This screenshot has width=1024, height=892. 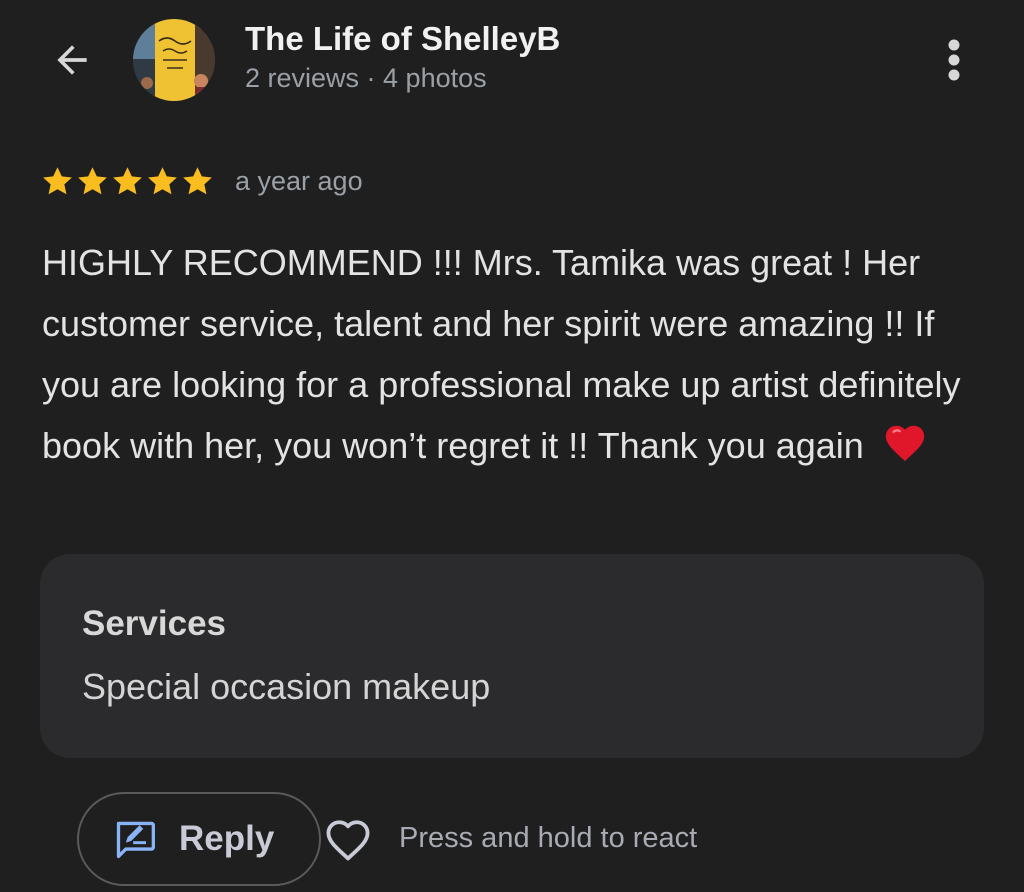 What do you see at coordinates (366, 78) in the screenshot?
I see `profile-stats: 2 reviews · 4 photos` at bounding box center [366, 78].